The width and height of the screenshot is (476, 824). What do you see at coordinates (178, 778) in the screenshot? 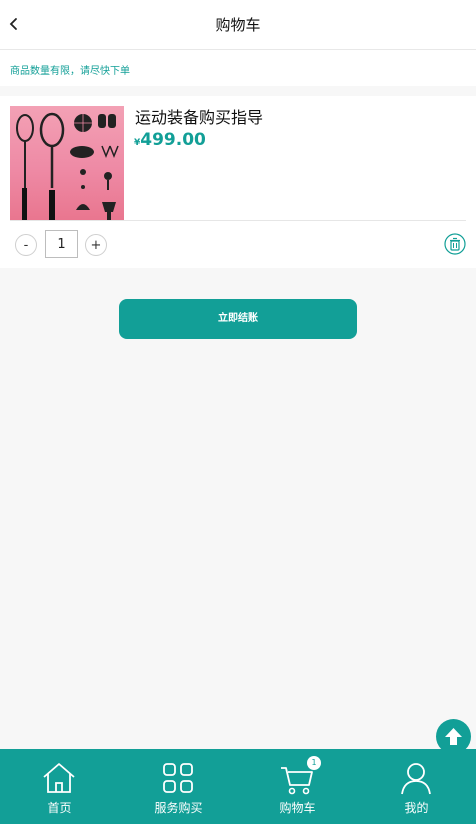
I see `grid-icon` at bounding box center [178, 778].